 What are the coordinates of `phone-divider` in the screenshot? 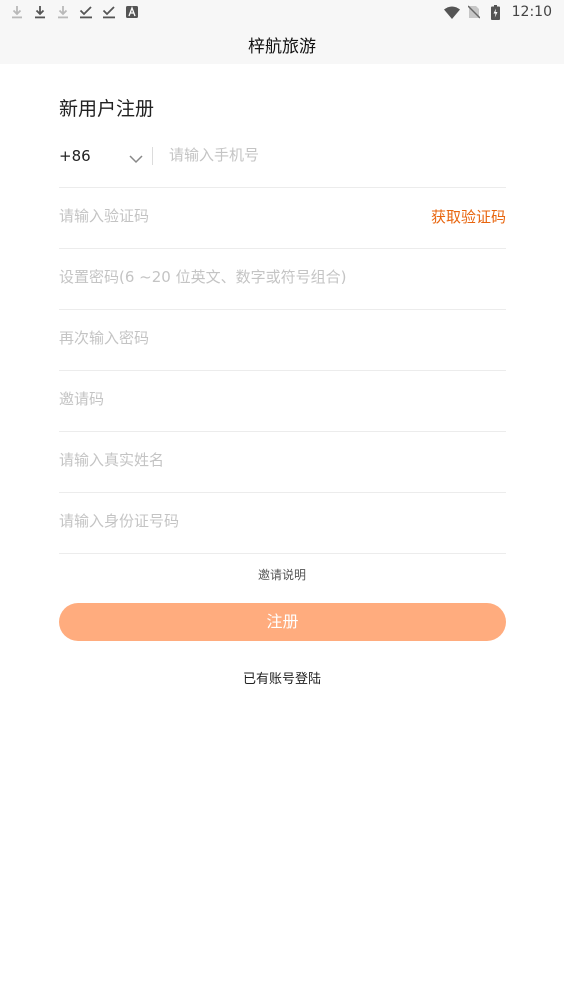 It's located at (152, 156).